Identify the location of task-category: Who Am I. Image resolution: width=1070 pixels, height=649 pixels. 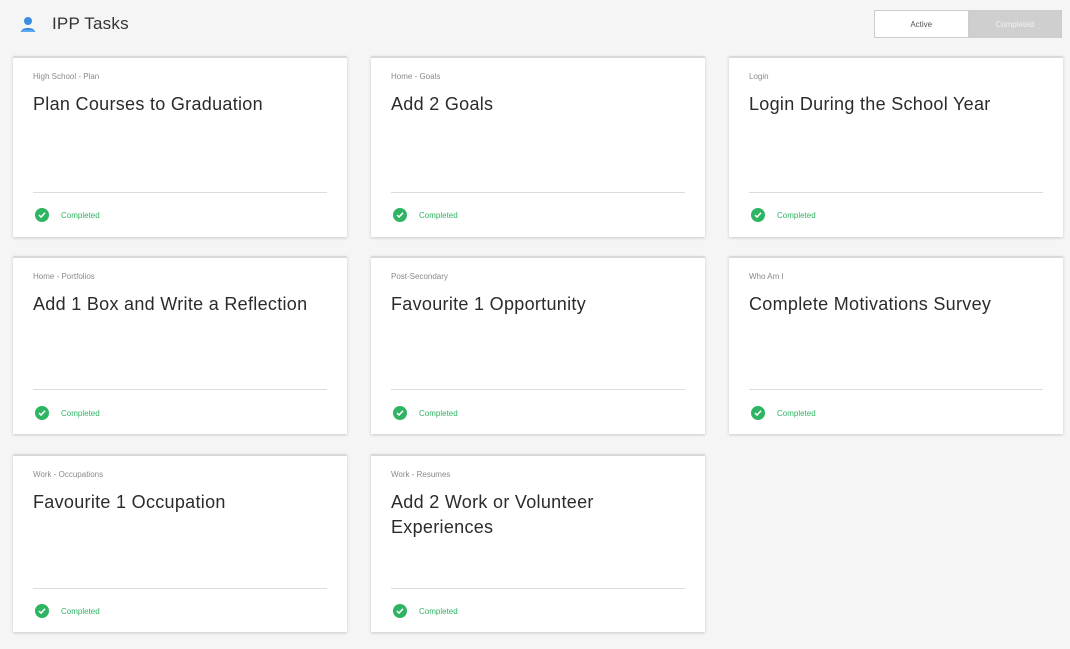
(766, 276).